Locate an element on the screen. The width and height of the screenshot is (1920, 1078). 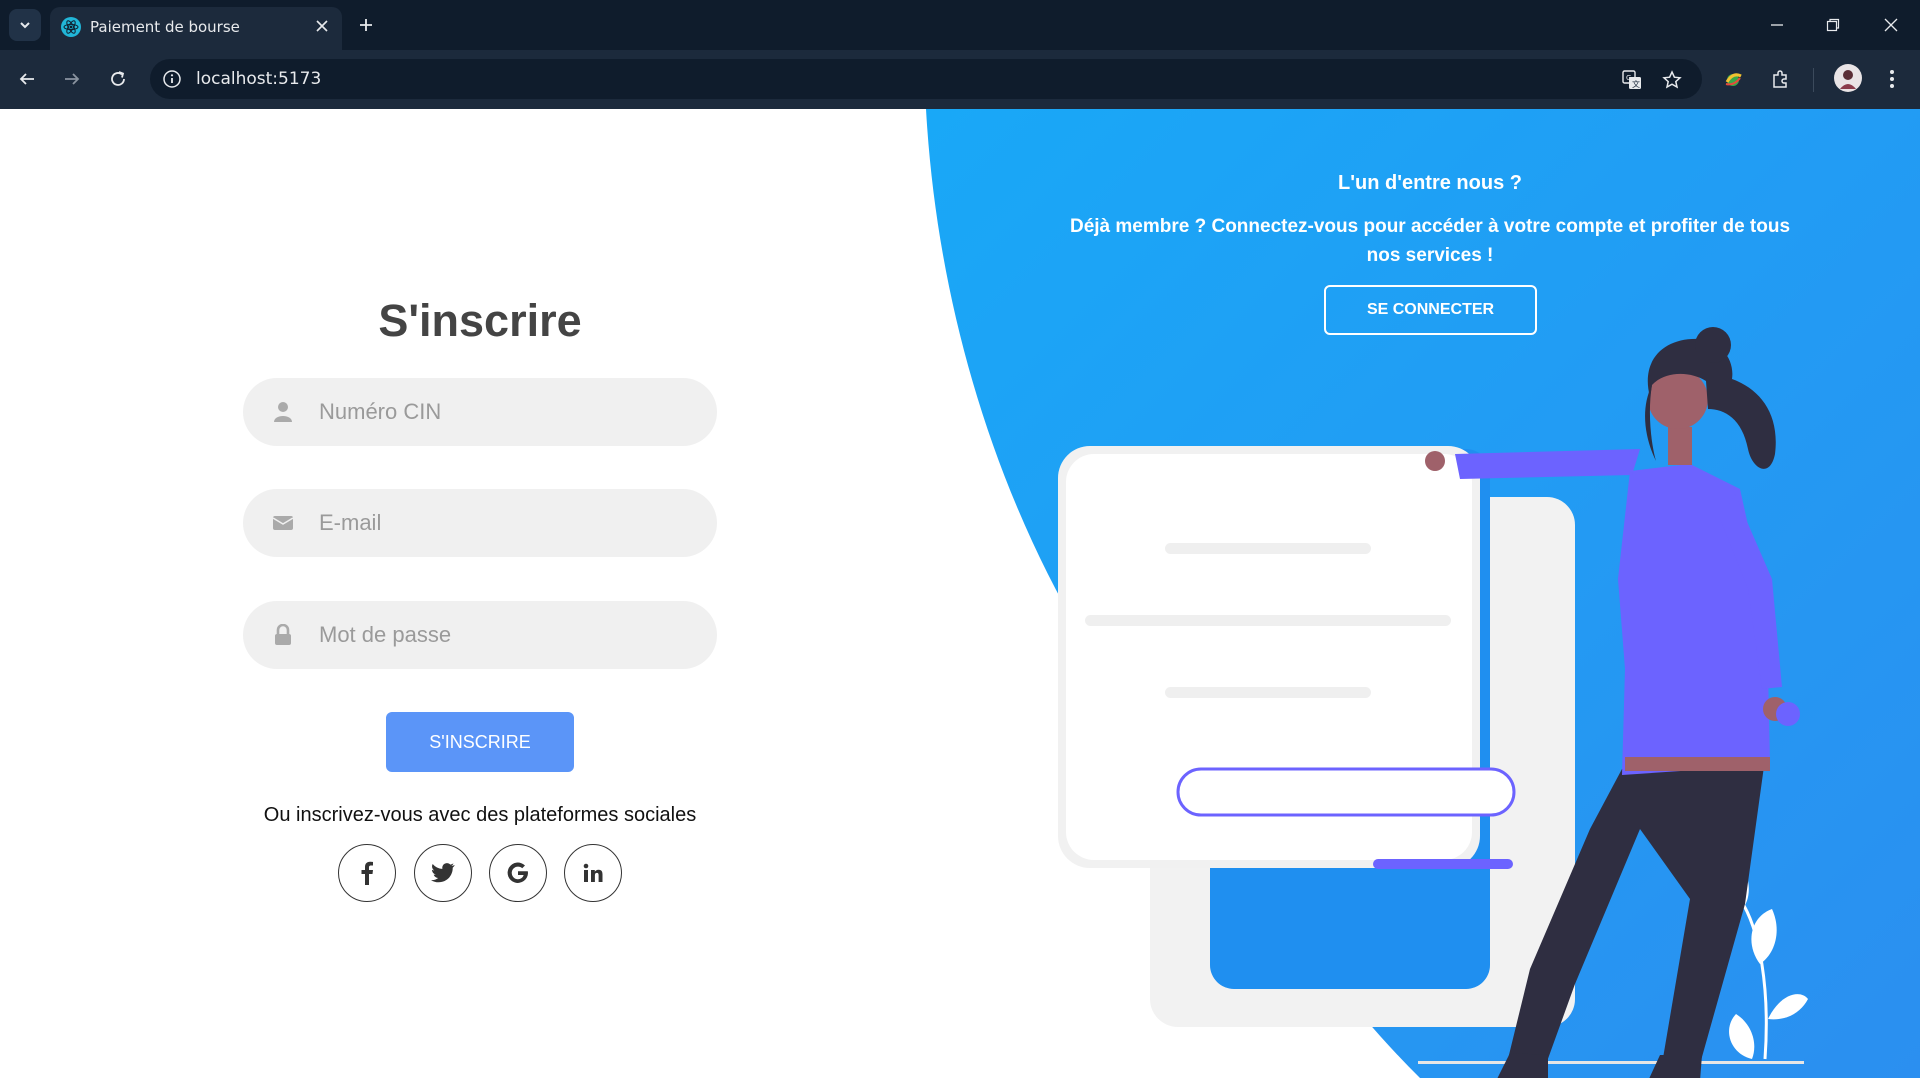
signup-button: S'inscrire is located at coordinates (480, 742).